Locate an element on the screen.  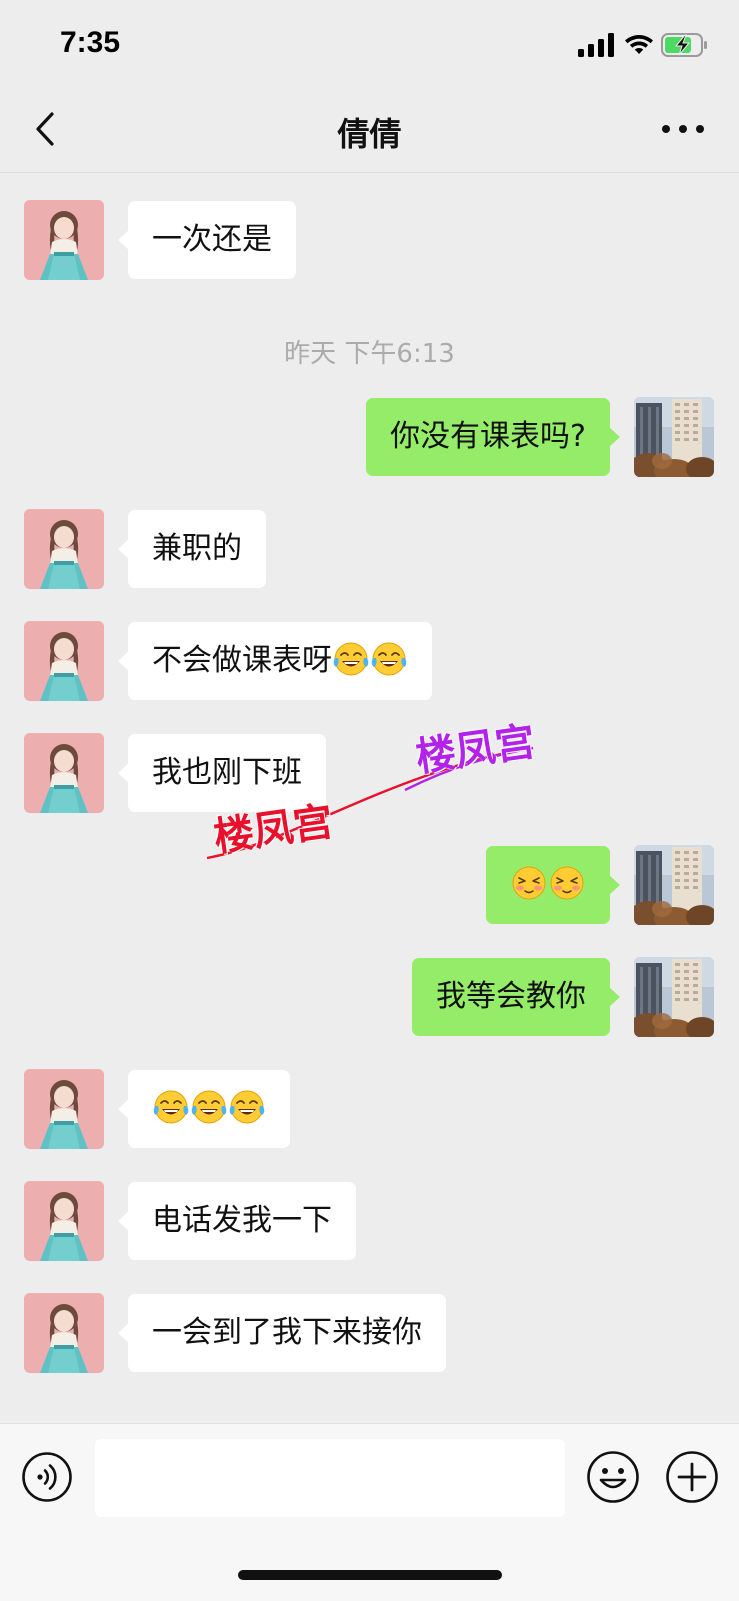
message-text: 兼职的 is located at coordinates (197, 548).